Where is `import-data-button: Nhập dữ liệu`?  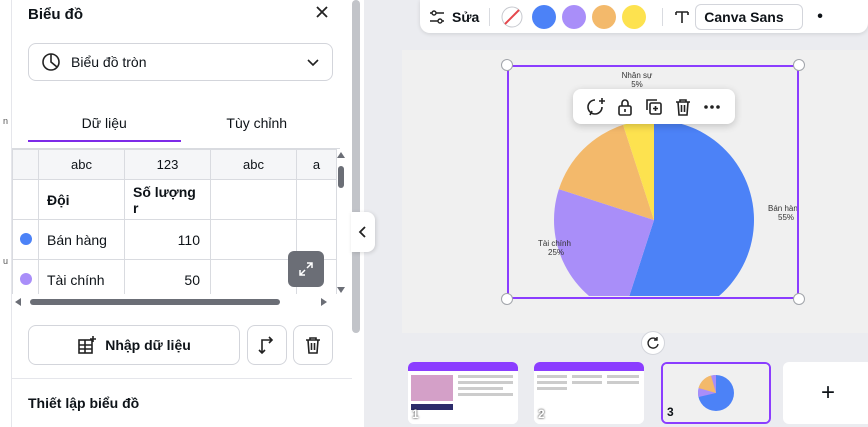
import-data-button: Nhập dữ liệu is located at coordinates (134, 345).